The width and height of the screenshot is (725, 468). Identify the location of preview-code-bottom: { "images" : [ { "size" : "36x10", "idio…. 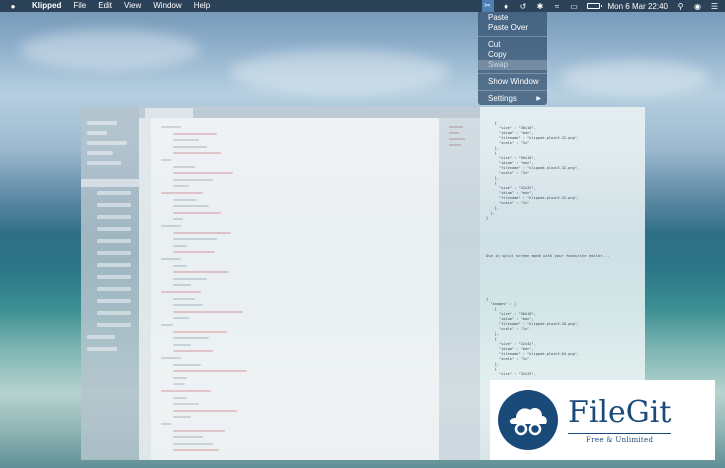
(533, 336).